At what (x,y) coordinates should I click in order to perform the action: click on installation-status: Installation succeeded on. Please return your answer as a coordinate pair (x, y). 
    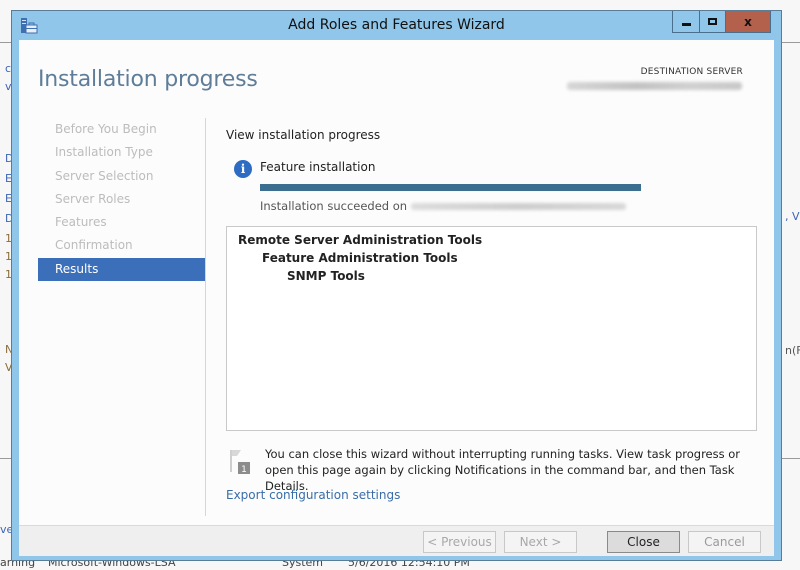
    Looking at the image, I should click on (443, 206).